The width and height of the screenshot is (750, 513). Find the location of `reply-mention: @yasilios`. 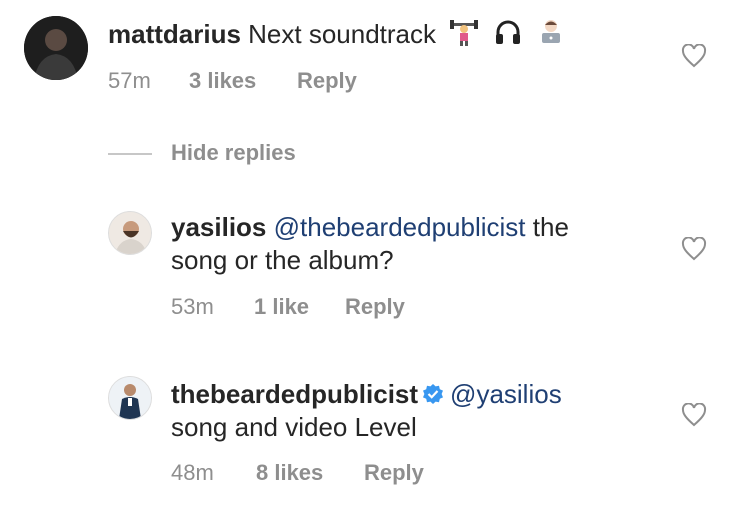

reply-mention: @yasilios is located at coordinates (506, 394).